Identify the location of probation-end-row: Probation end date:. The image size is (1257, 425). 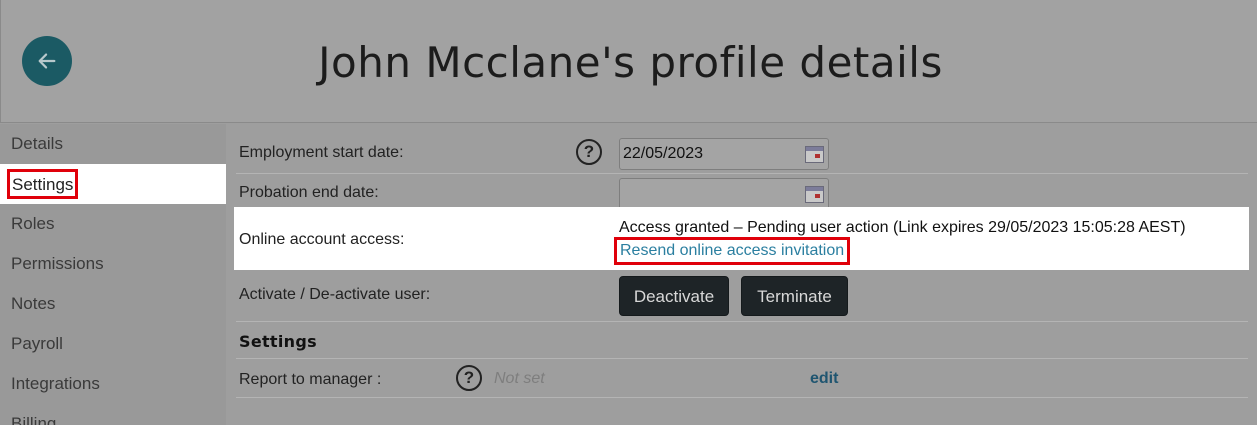
(742, 192).